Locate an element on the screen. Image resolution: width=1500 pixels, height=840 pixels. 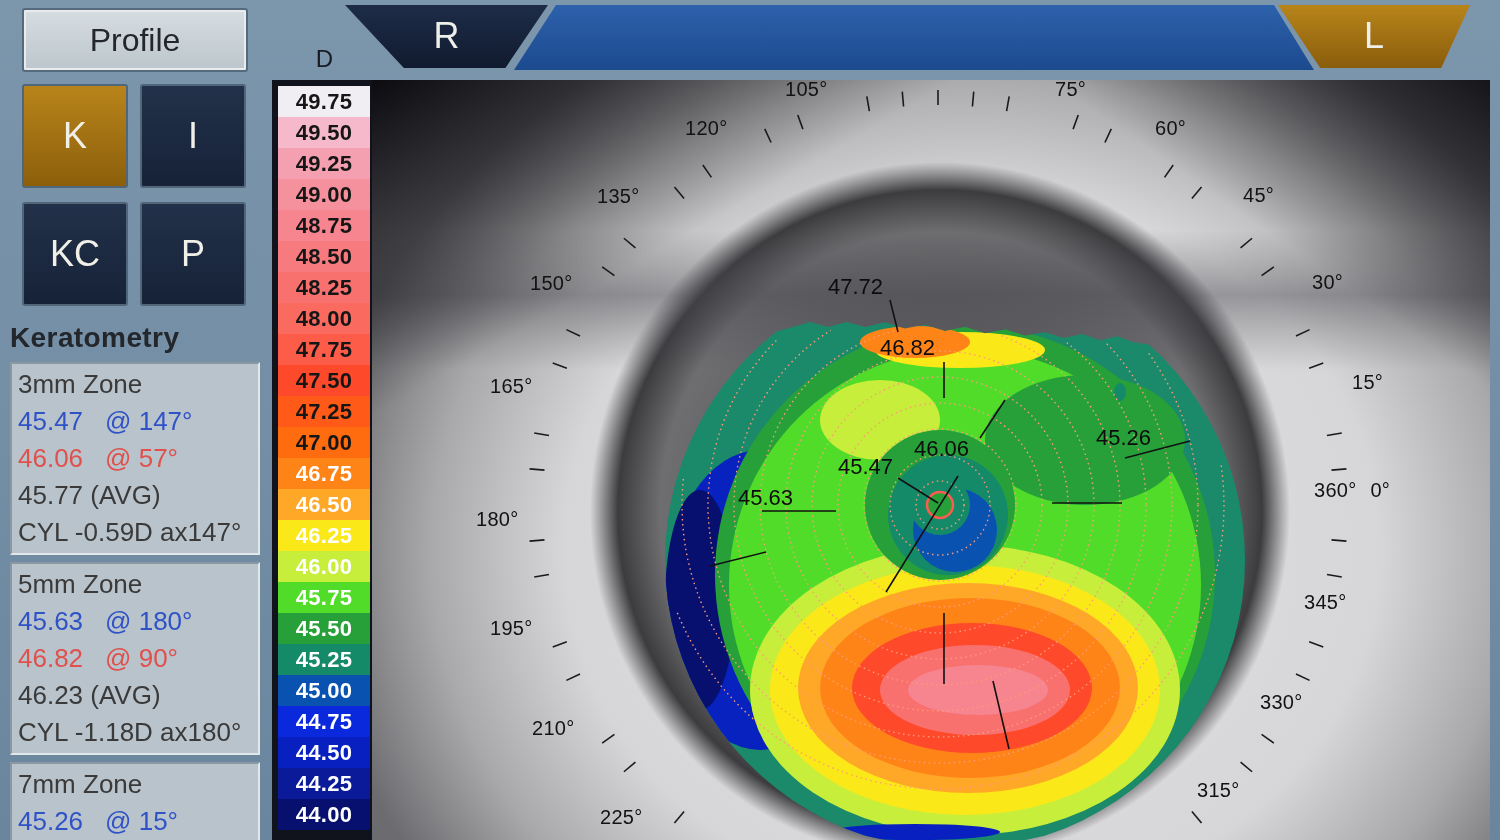
cylinder-value: CYL -0.59D ax147° is located at coordinates (130, 532).